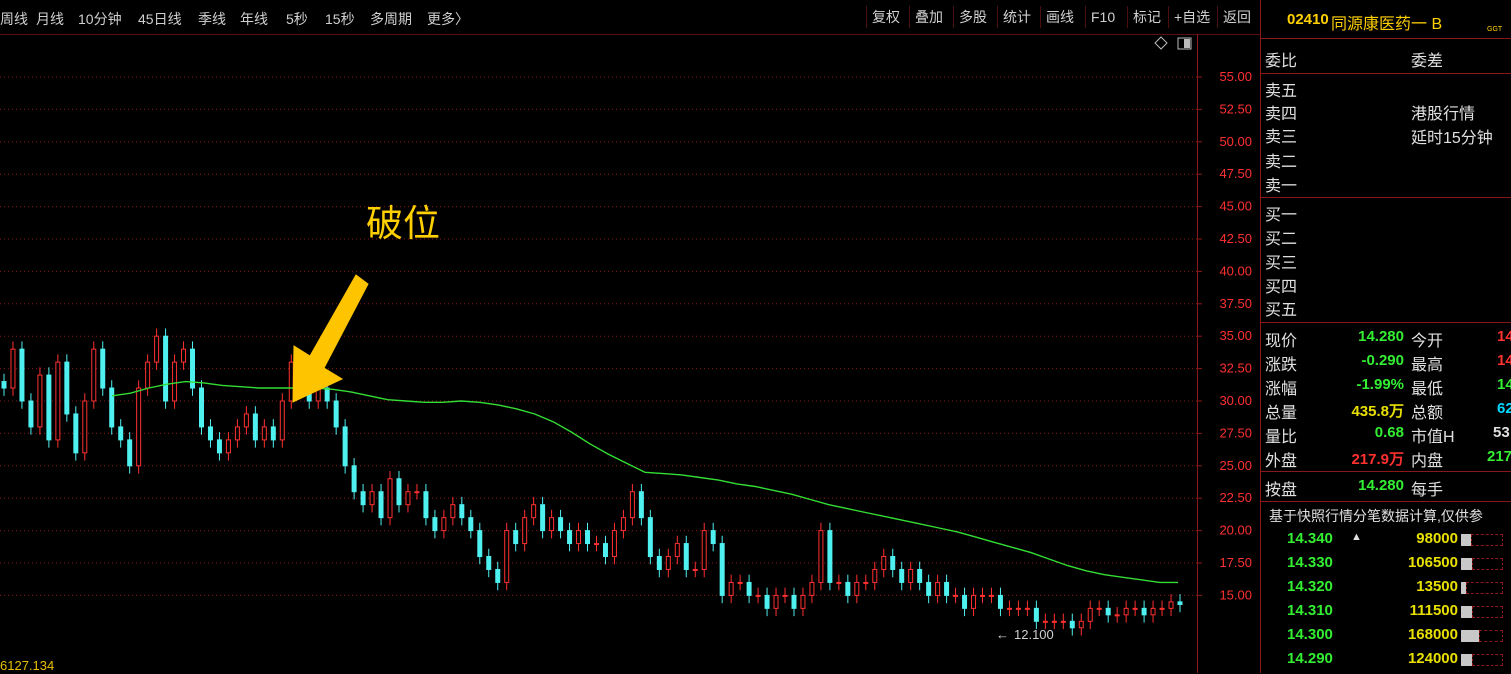 Image resolution: width=1511 pixels, height=674 pixels. Describe the element at coordinates (50, 19) in the screenshot. I see `period-monthly: 月线` at that location.